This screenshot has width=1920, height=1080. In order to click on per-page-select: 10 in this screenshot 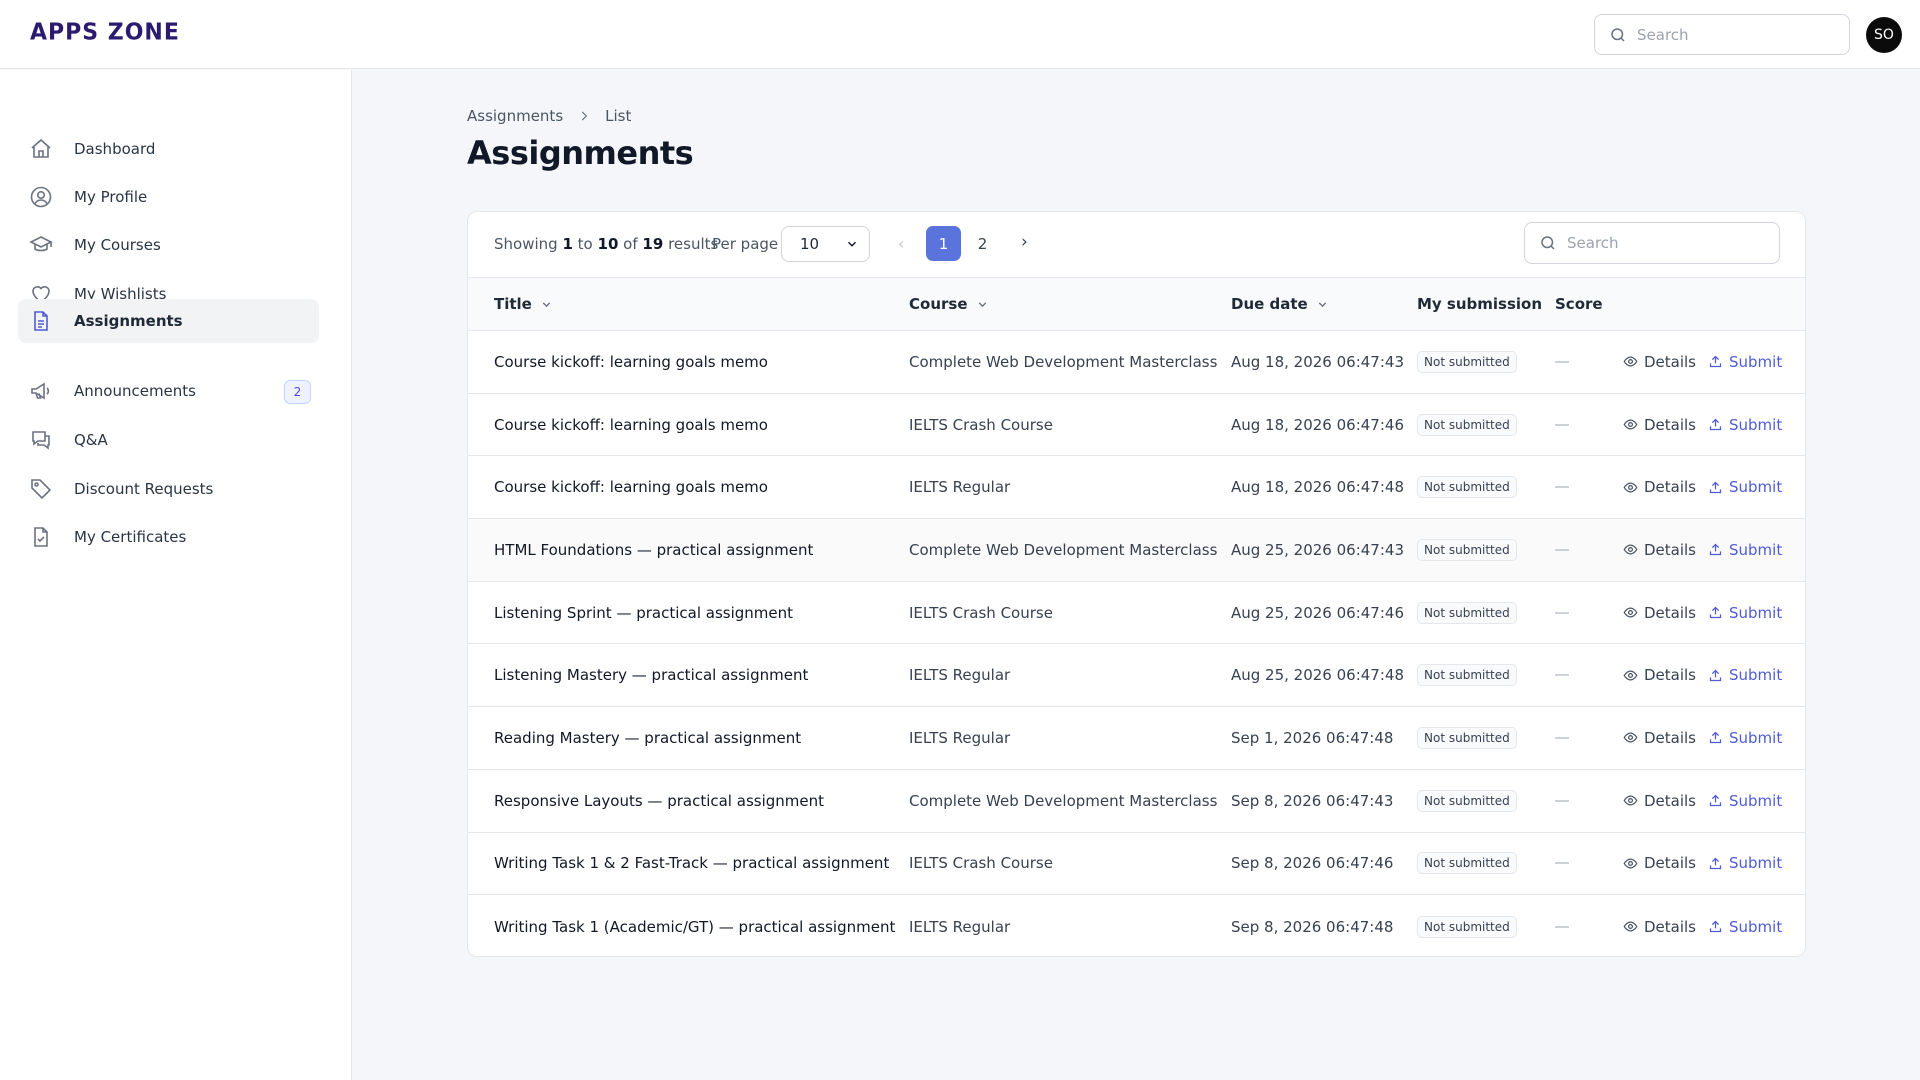, I will do `click(825, 244)`.